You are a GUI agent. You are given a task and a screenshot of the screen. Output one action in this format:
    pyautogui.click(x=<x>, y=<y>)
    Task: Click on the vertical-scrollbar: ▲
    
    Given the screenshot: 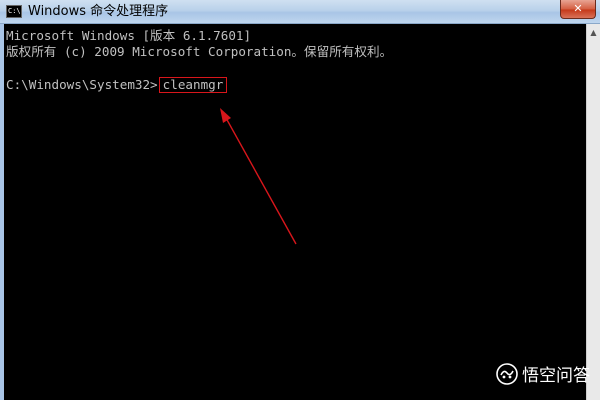 What is the action you would take?
    pyautogui.click(x=593, y=212)
    